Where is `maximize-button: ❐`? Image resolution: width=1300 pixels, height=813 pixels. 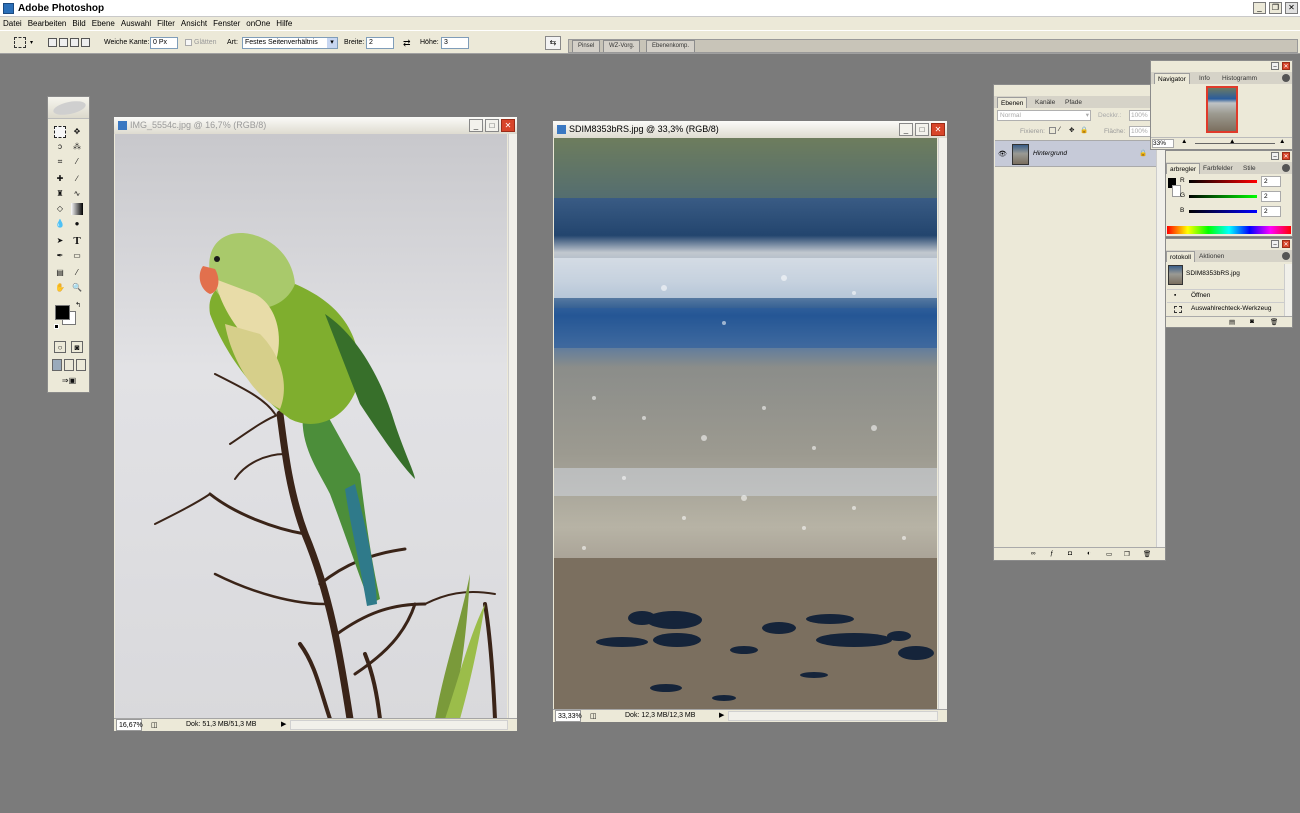
maximize-button: ❐ is located at coordinates (1275, 8).